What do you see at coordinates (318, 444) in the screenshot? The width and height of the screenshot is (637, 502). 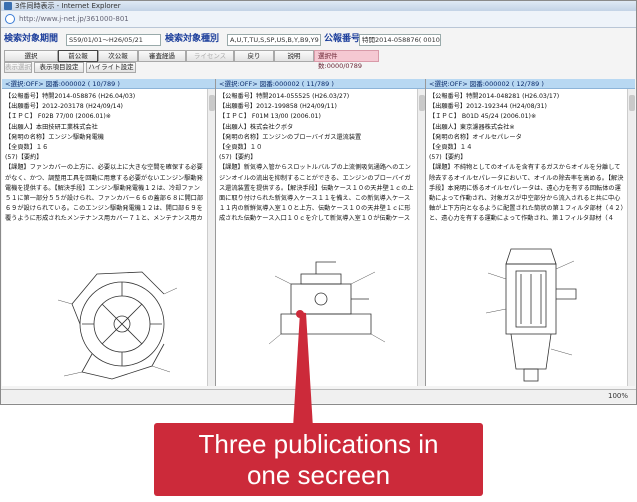 I see `callout-line-1: Three publications in` at bounding box center [318, 444].